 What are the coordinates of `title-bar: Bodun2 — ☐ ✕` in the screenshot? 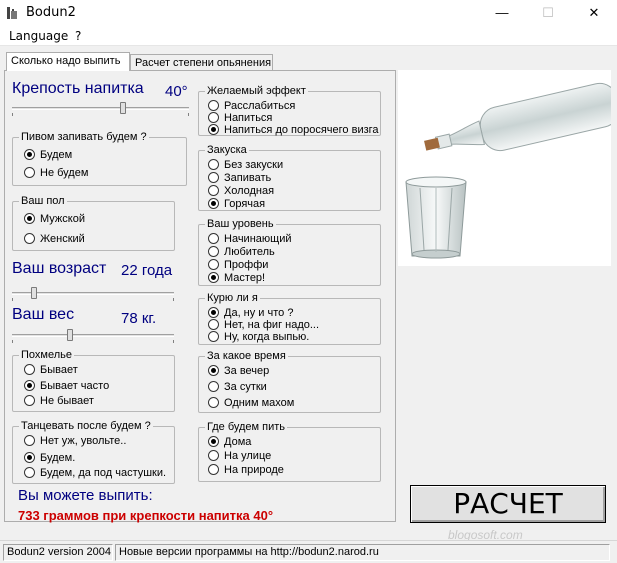 It's located at (308, 13).